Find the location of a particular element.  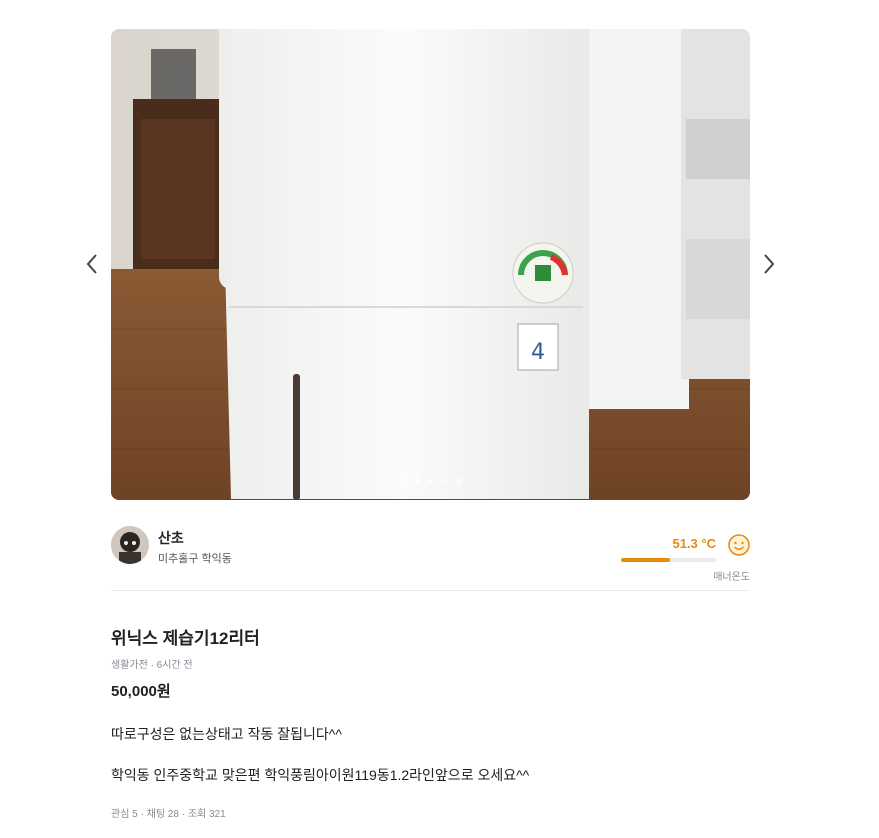

manner-temperature-value: 51.3 °C is located at coordinates (694, 543).